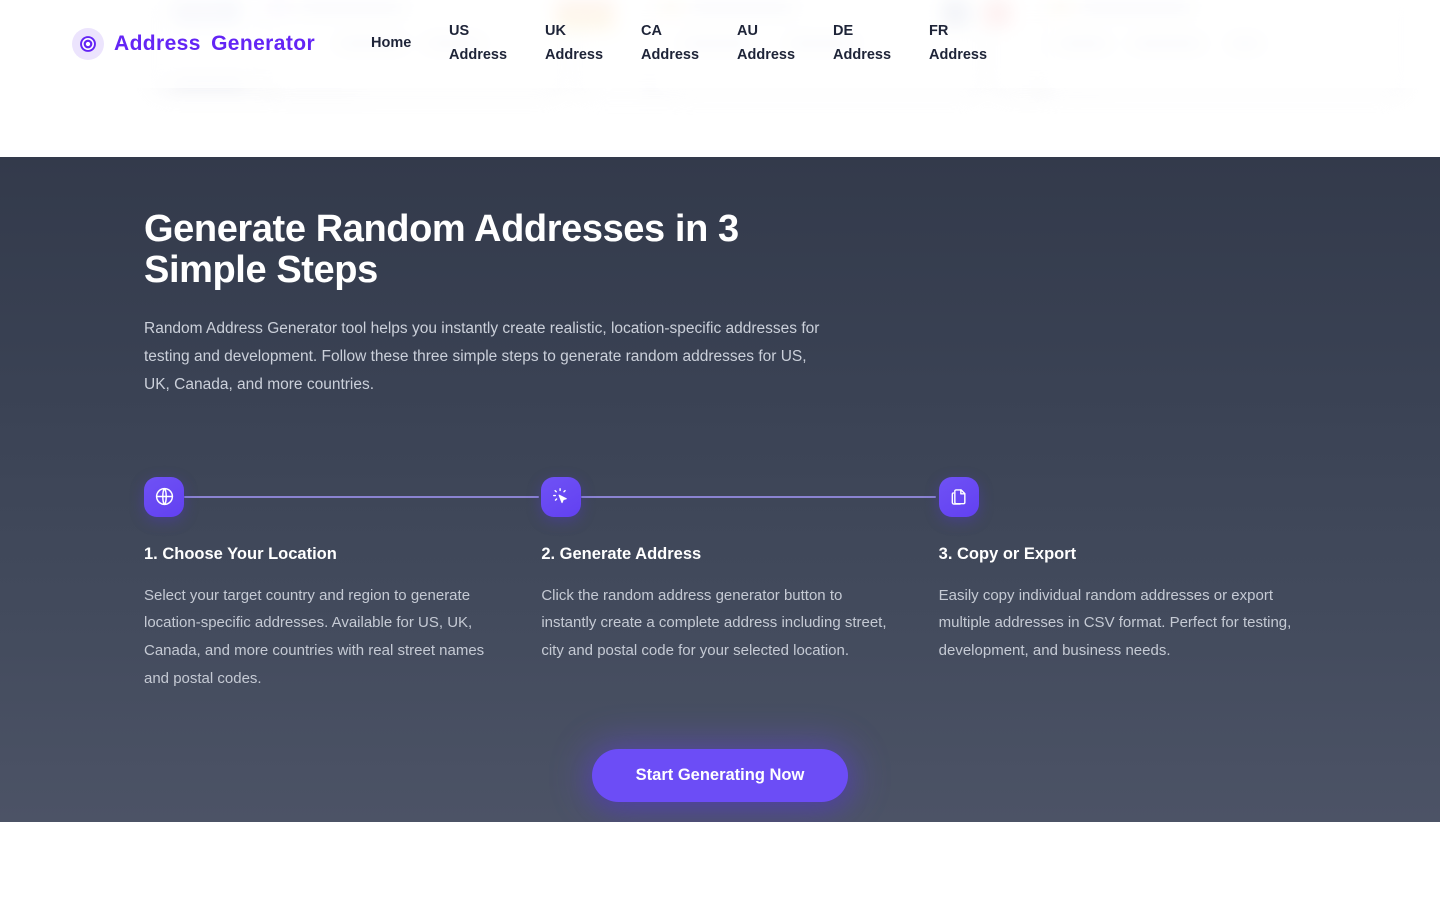 This screenshot has height=900, width=1440. I want to click on nav-item-au-address: AU Address, so click(775, 44).